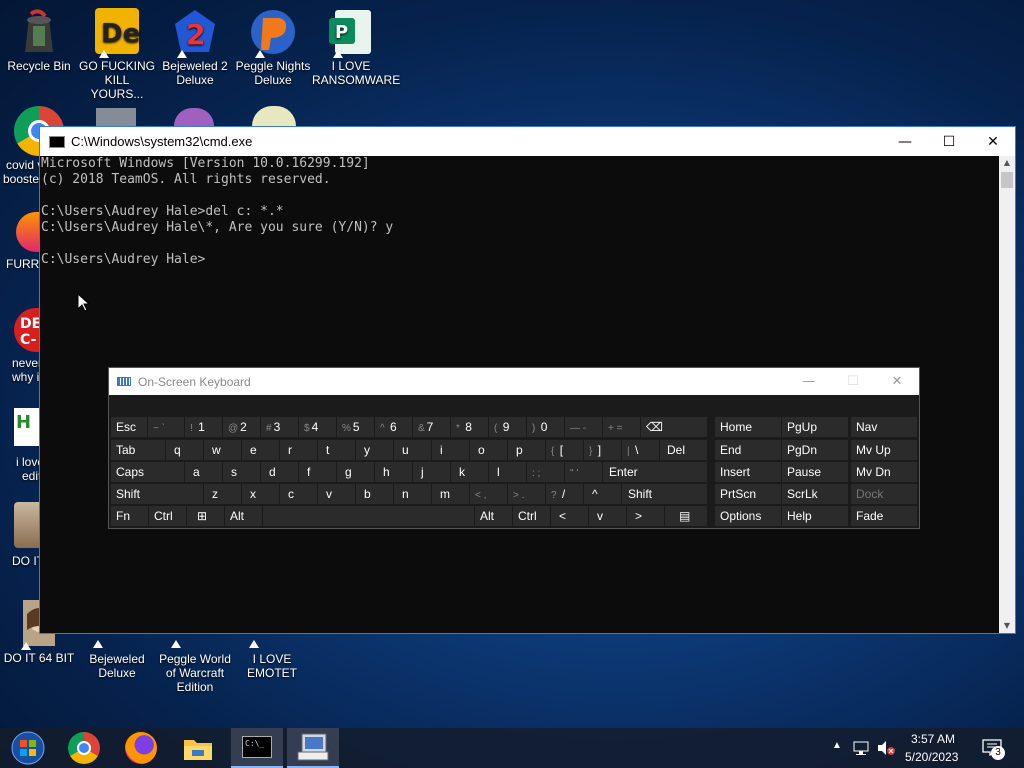 The height and width of the screenshot is (768, 1024). What do you see at coordinates (748, 427) in the screenshot?
I see `key-home: Home` at bounding box center [748, 427].